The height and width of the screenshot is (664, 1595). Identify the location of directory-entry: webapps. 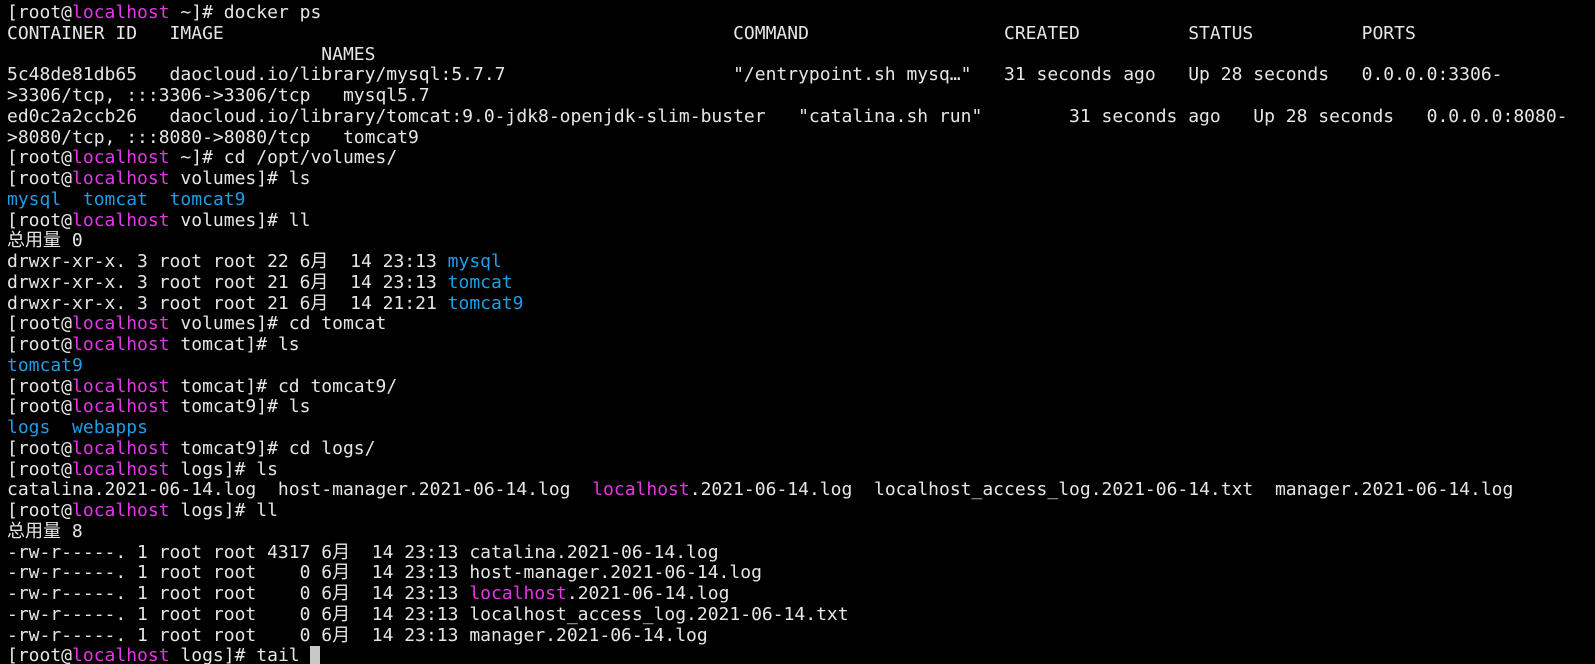
(110, 427).